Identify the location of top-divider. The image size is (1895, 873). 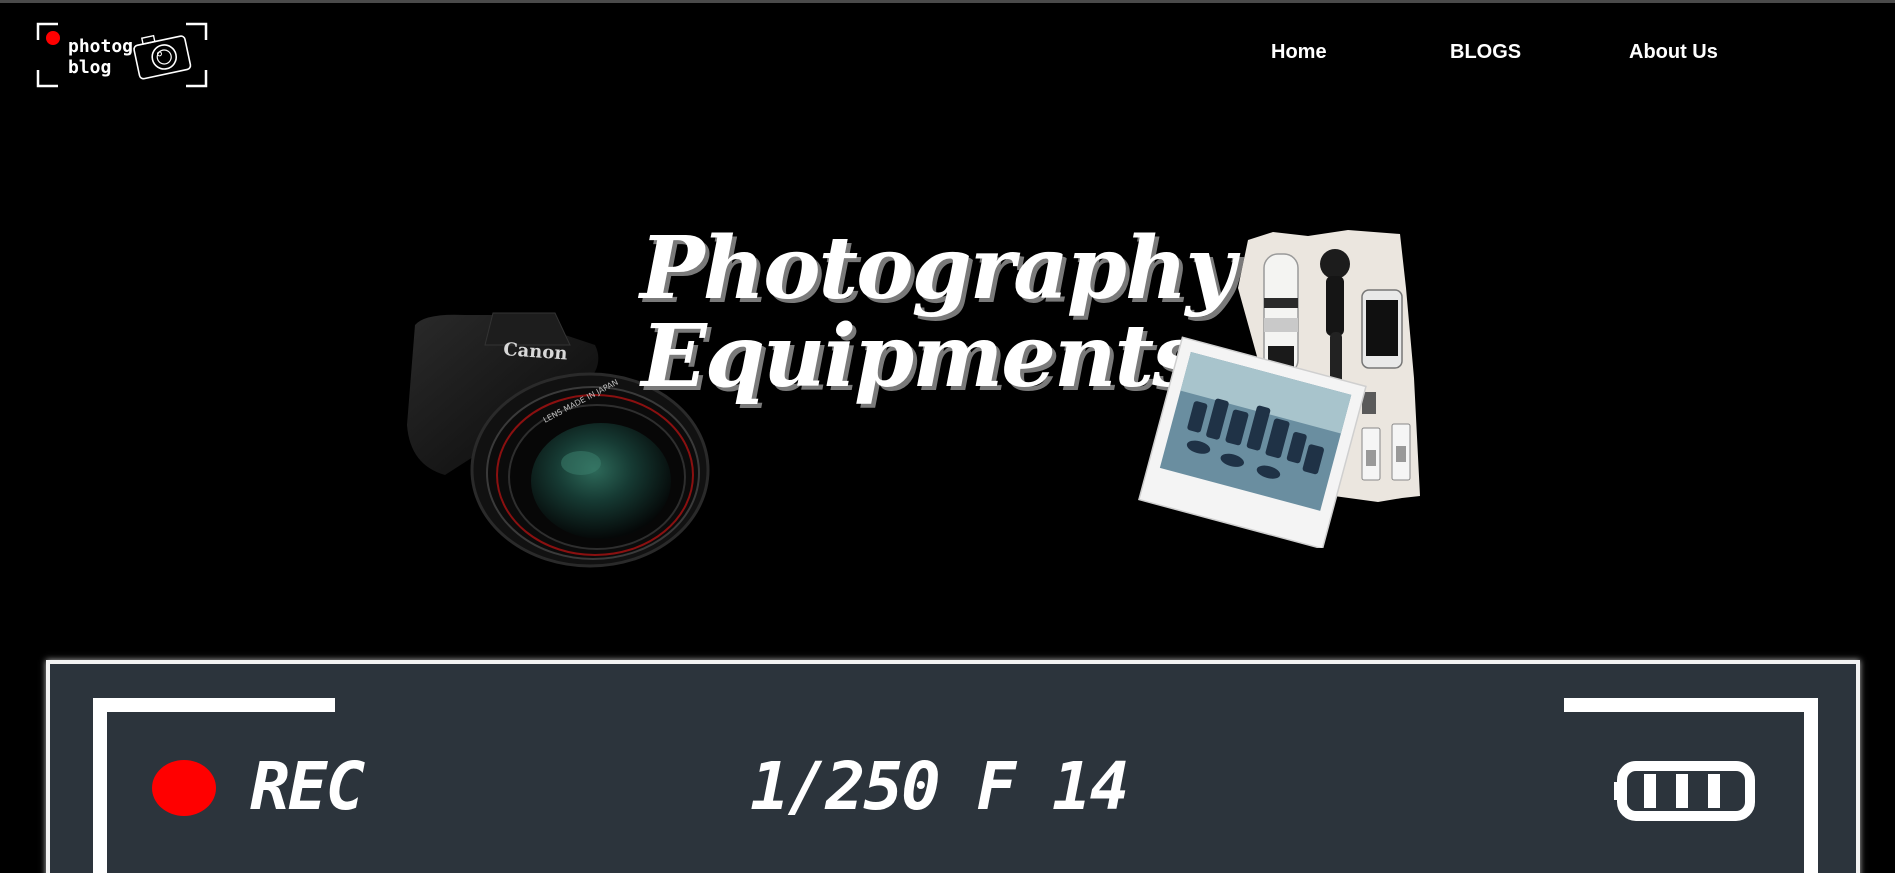
(947, 1).